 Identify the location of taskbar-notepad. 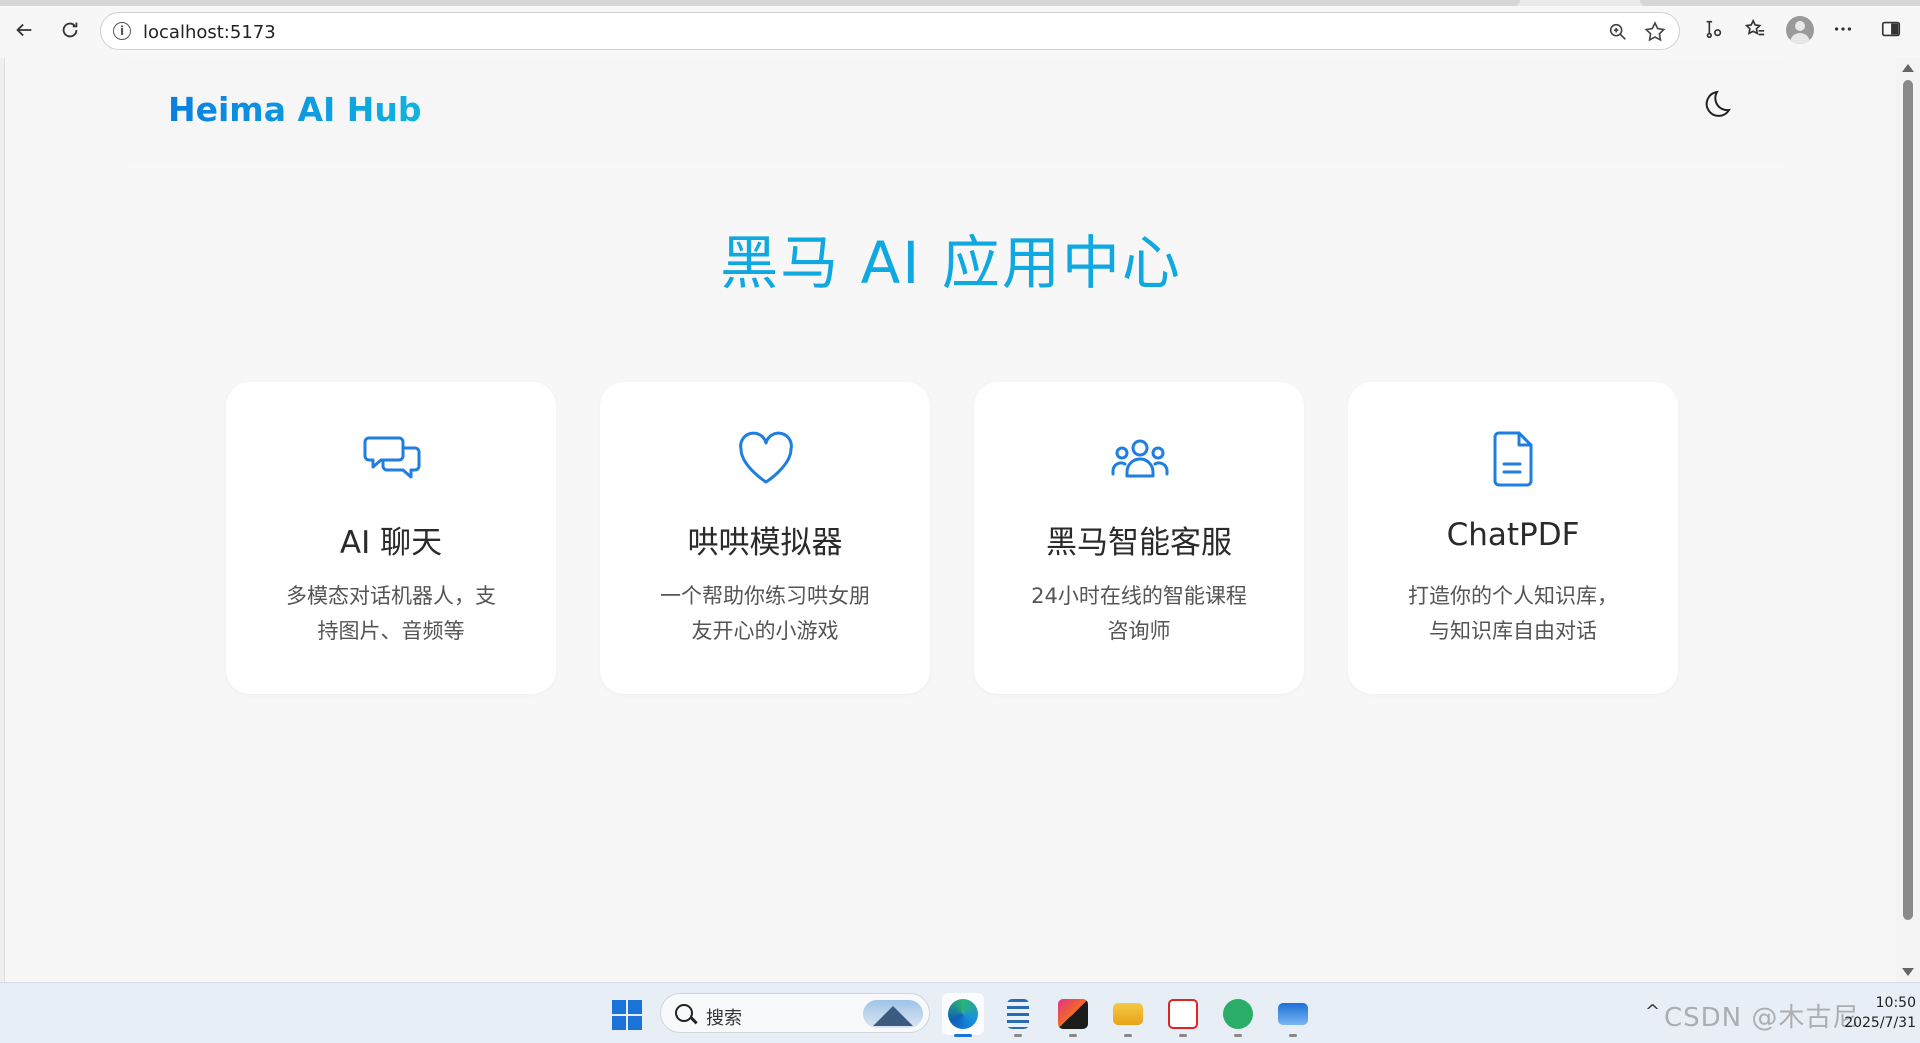
(1018, 1015).